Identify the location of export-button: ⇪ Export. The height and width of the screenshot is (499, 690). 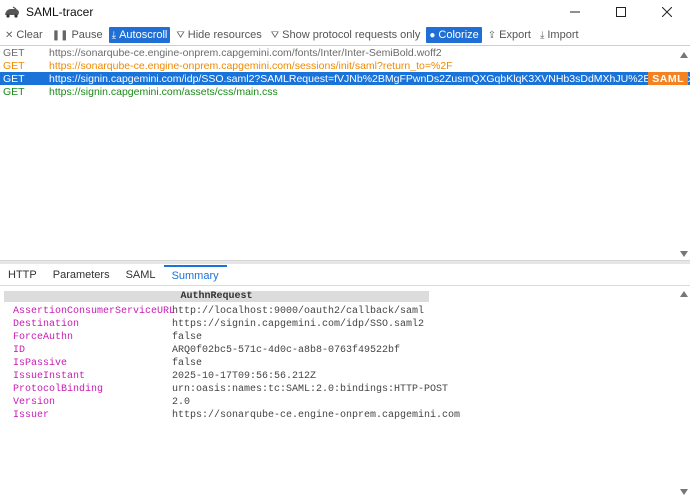
(509, 35).